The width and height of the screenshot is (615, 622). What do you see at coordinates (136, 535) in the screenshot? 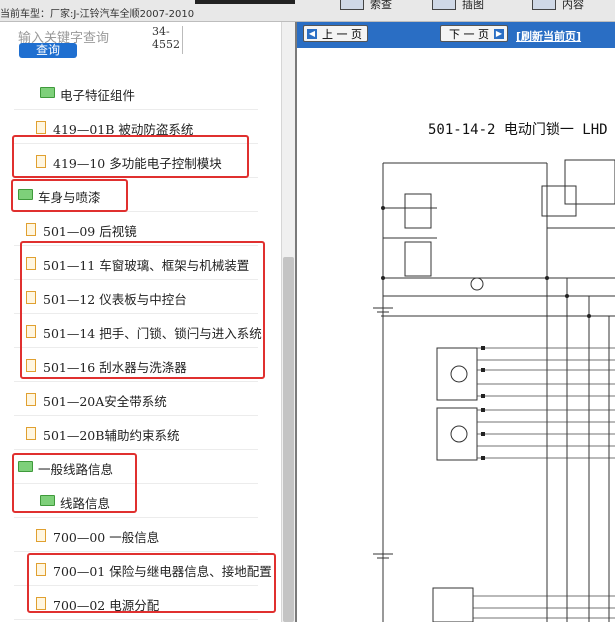
I see `tree-item-700-00: 700—00 一般信息` at bounding box center [136, 535].